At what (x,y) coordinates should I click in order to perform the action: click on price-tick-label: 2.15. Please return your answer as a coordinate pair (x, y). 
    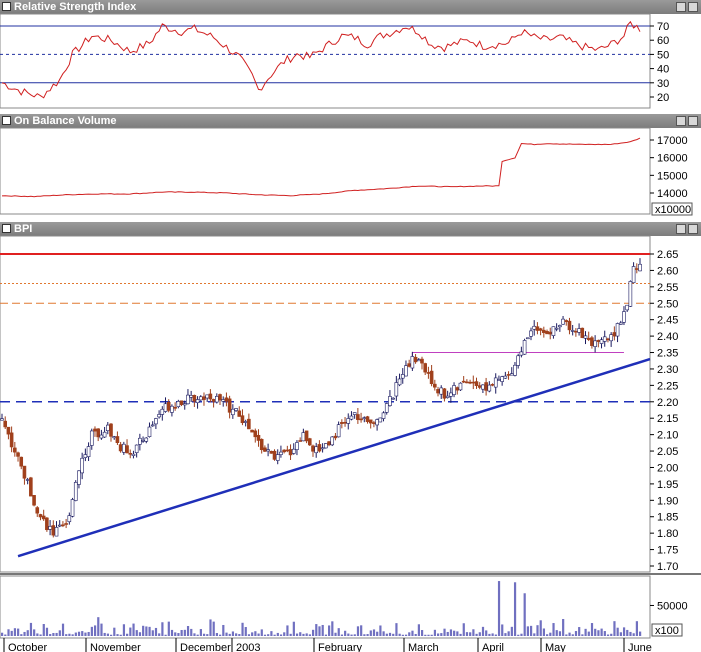
    Looking at the image, I should click on (667, 419).